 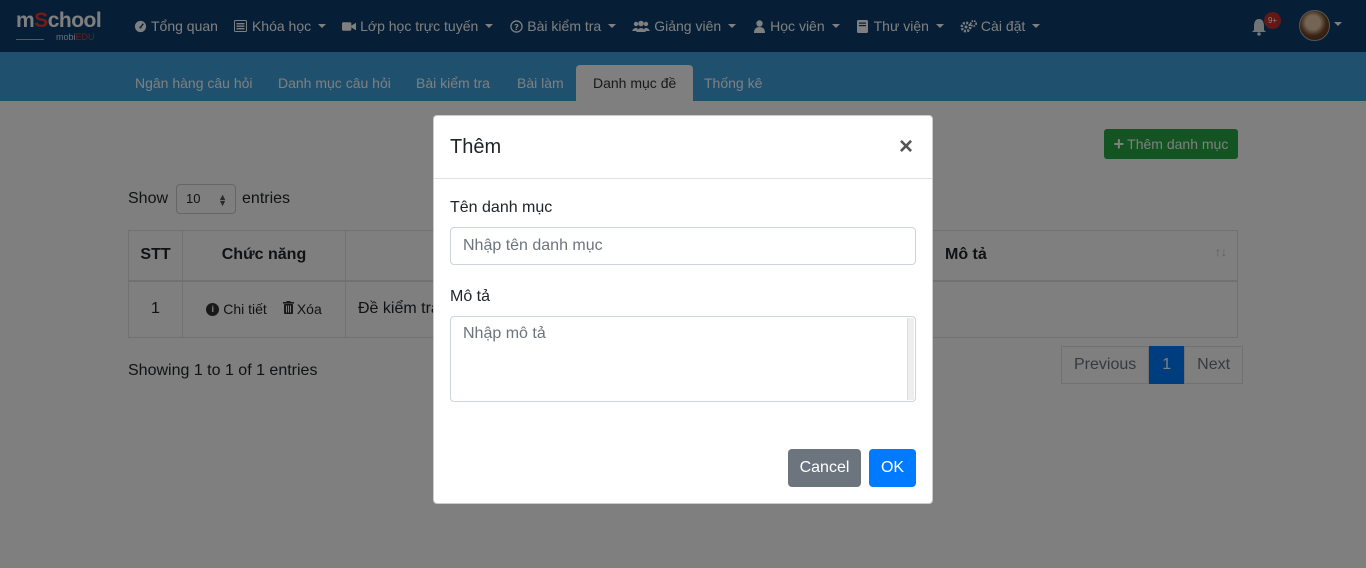 What do you see at coordinates (501, 207) in the screenshot?
I see `category-name-label: Tên danh mục` at bounding box center [501, 207].